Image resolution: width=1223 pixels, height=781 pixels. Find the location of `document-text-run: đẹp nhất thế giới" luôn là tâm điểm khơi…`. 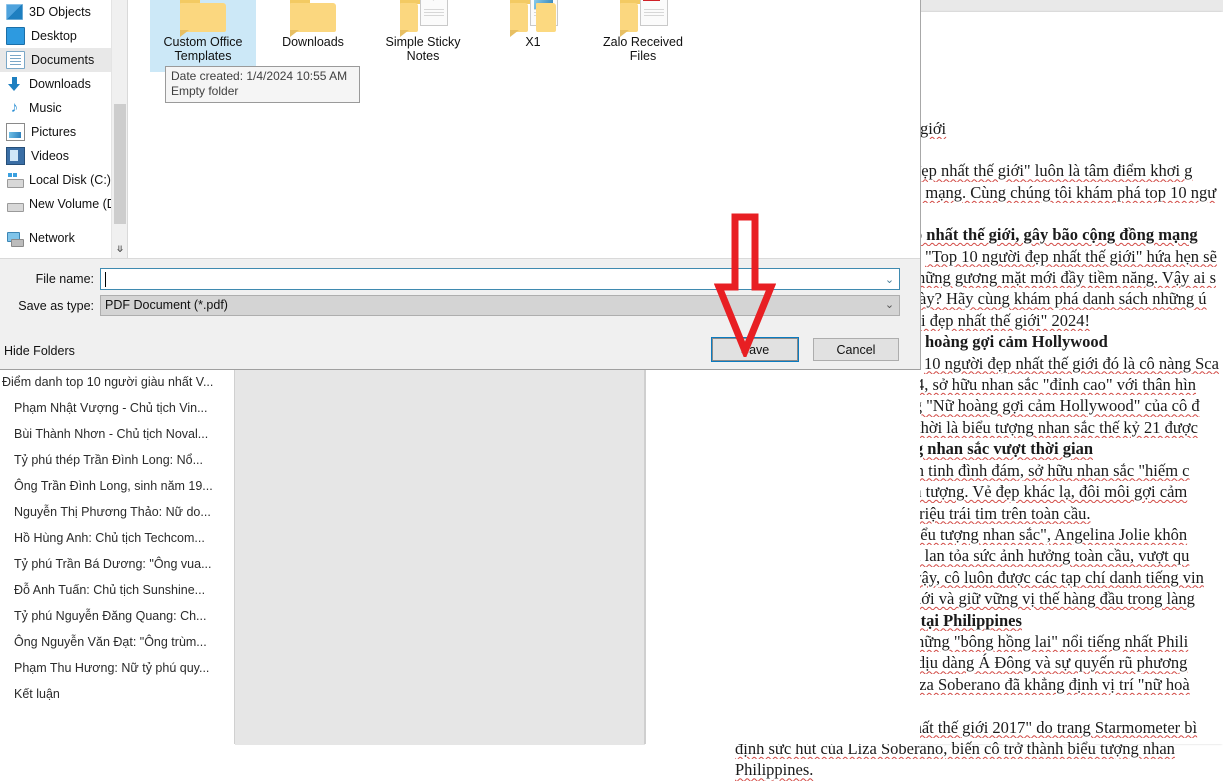

document-text-run: đẹp nhất thế giới" luôn là tâm điểm khơi… is located at coordinates (1053, 171).